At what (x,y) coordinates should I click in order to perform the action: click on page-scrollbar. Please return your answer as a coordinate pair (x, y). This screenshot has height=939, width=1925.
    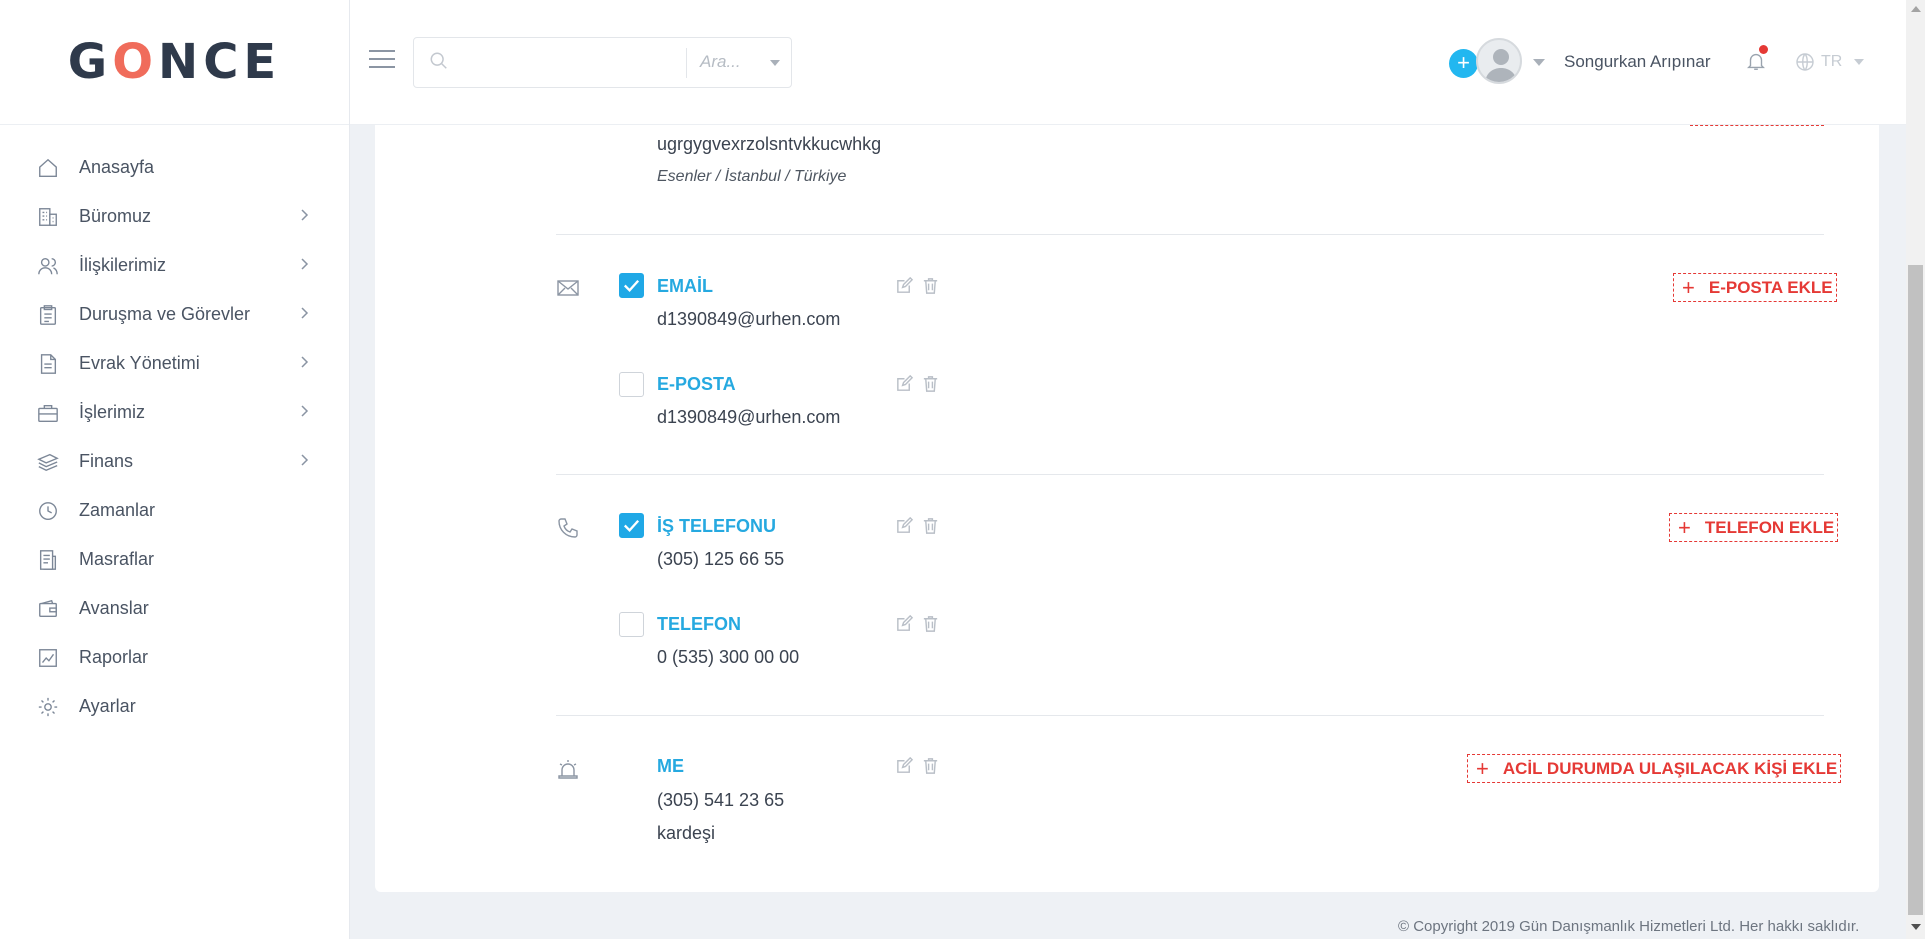
    Looking at the image, I should click on (1915, 469).